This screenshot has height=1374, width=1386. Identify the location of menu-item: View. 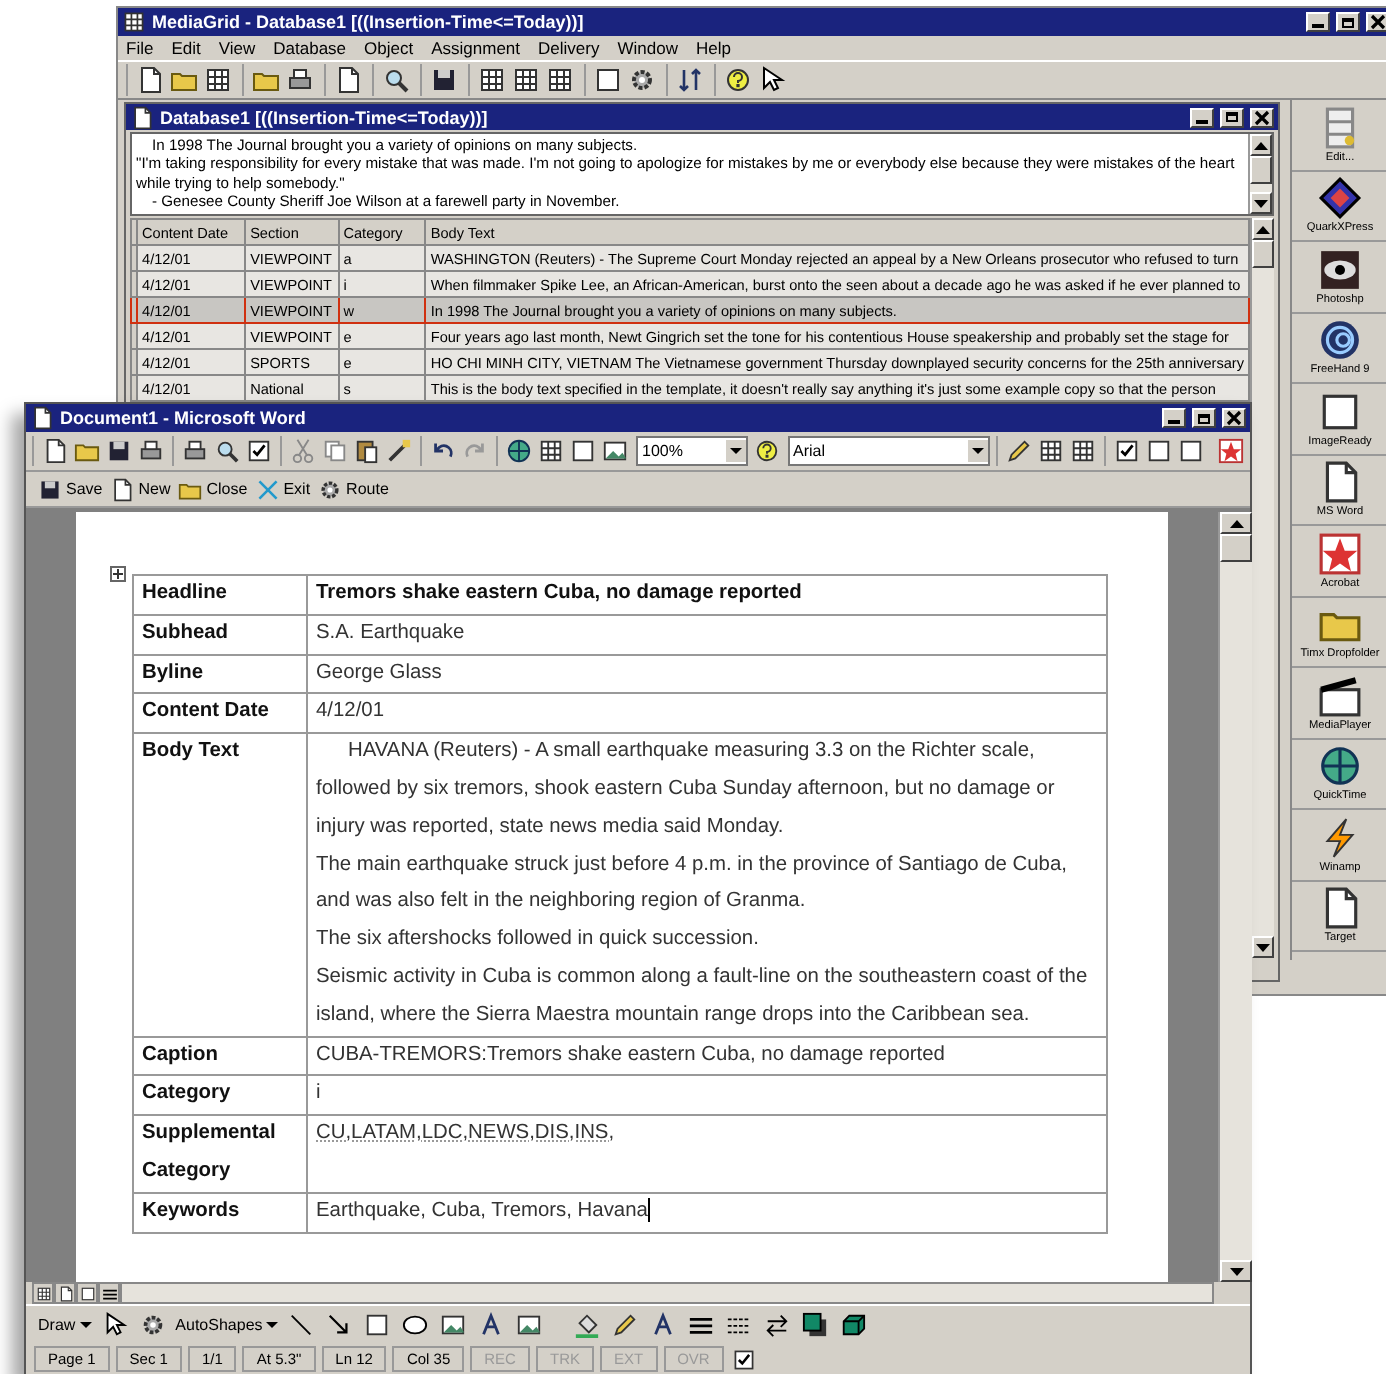
(237, 48).